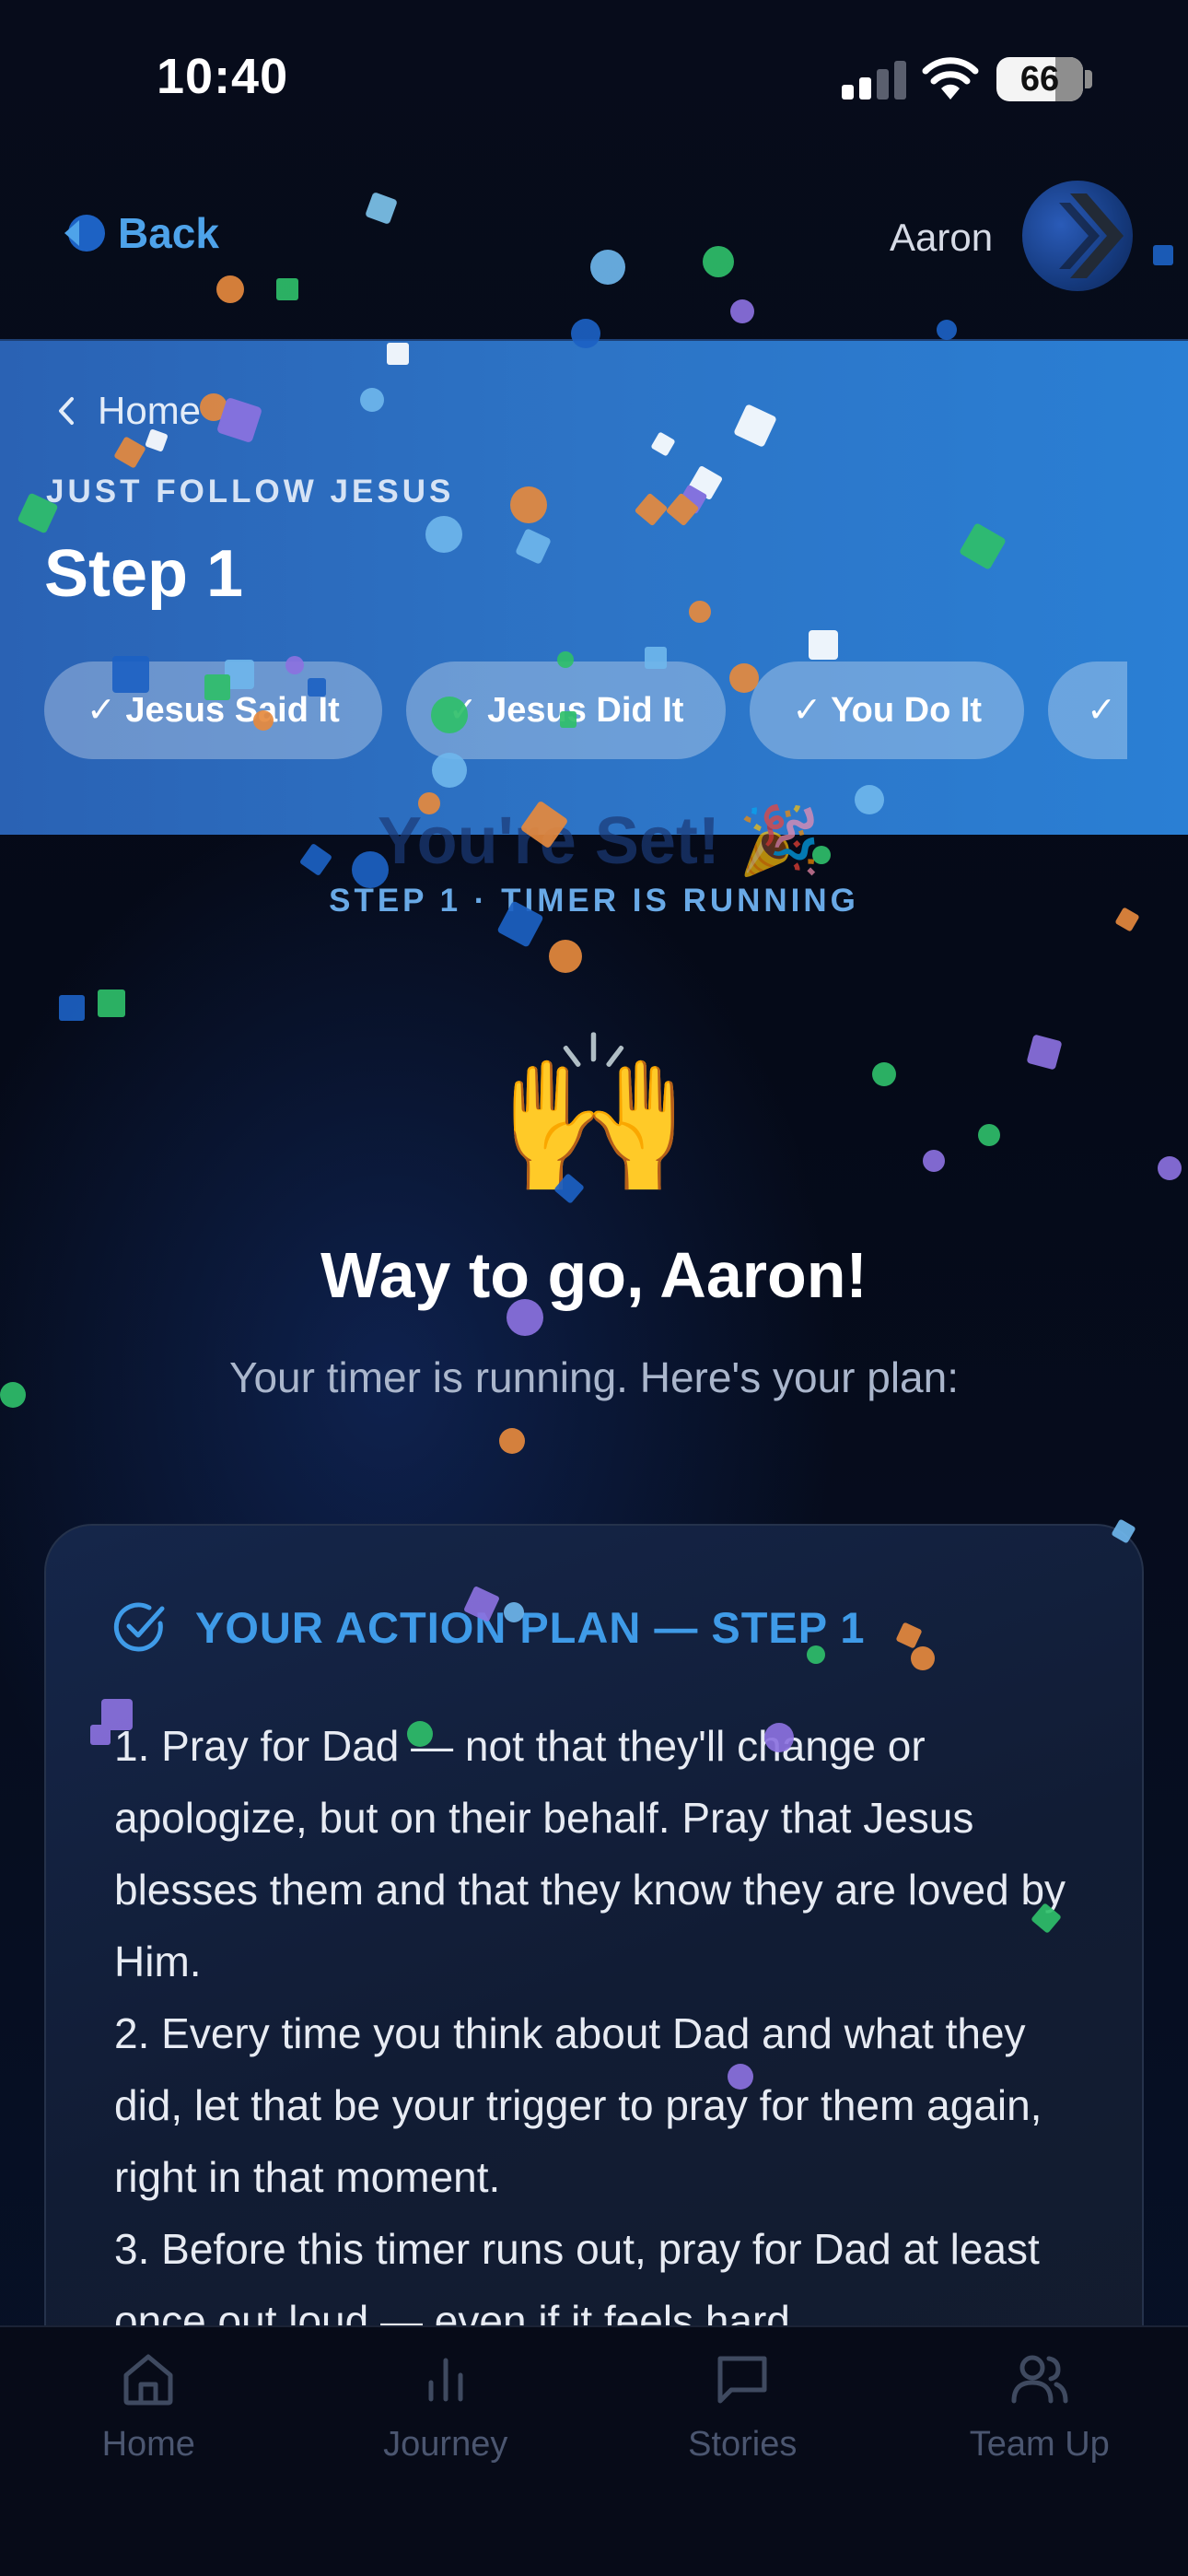 The width and height of the screenshot is (1188, 2576). Describe the element at coordinates (213, 710) in the screenshot. I see `chip-jesus-said-it: ✓ Jesus Said It` at that location.